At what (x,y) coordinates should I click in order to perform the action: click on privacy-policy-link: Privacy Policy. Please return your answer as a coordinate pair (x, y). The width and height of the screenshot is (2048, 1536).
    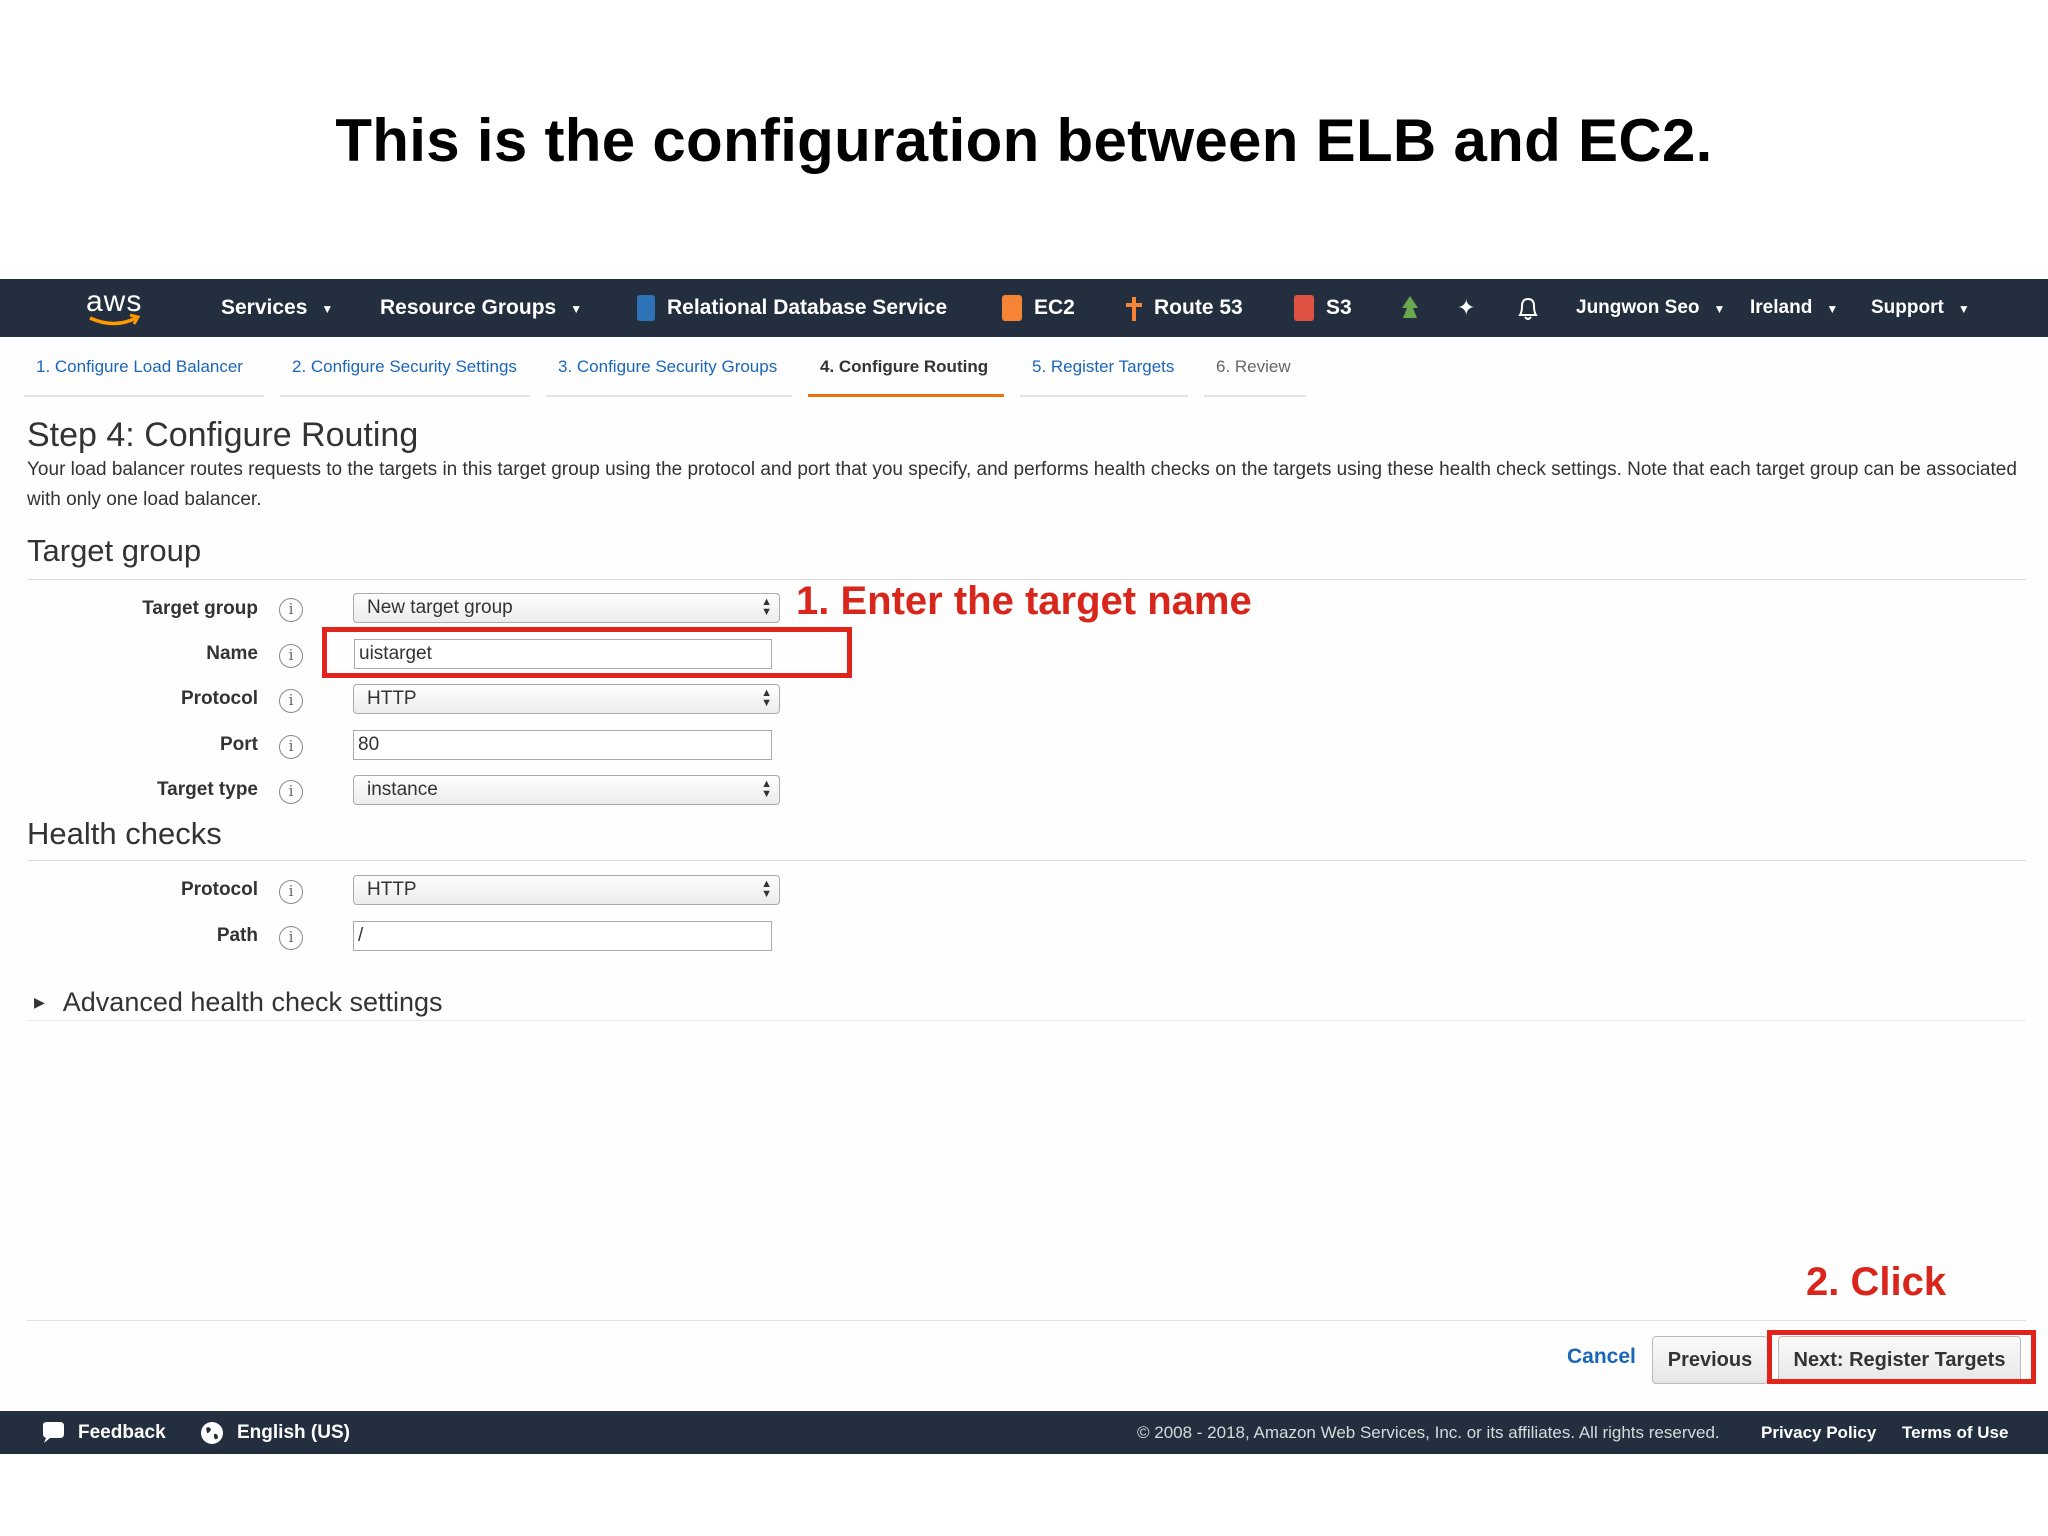
    Looking at the image, I should click on (1818, 1432).